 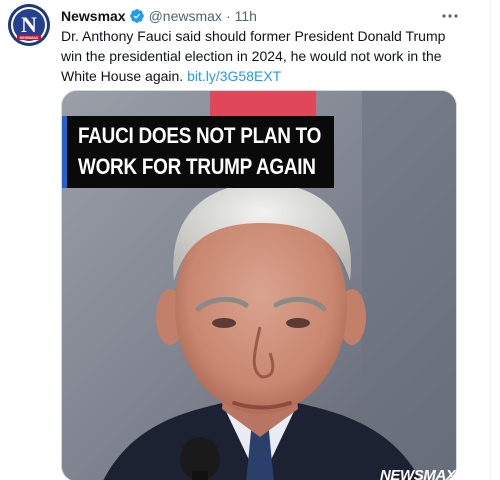 What do you see at coordinates (29, 38) in the screenshot?
I see `avatar-wordmark: NEWSMAX` at bounding box center [29, 38].